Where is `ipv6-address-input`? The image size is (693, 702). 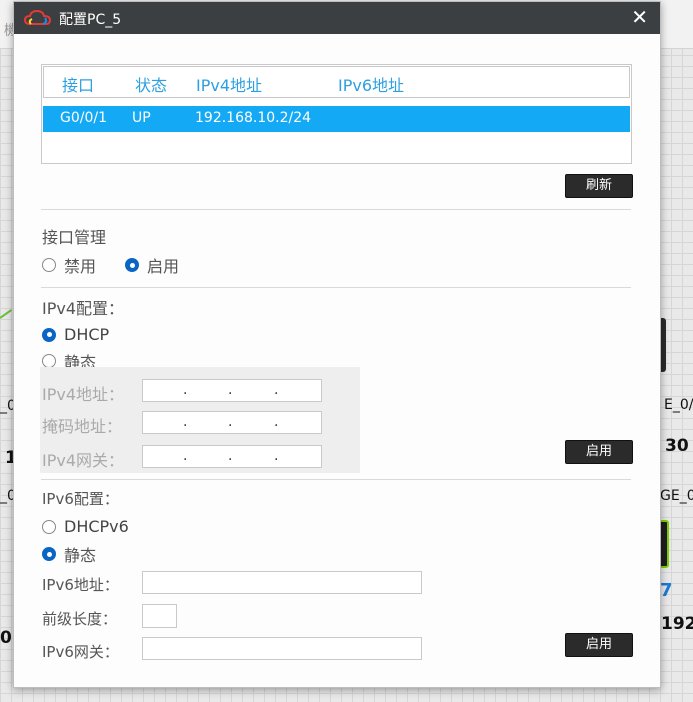 ipv6-address-input is located at coordinates (282, 582).